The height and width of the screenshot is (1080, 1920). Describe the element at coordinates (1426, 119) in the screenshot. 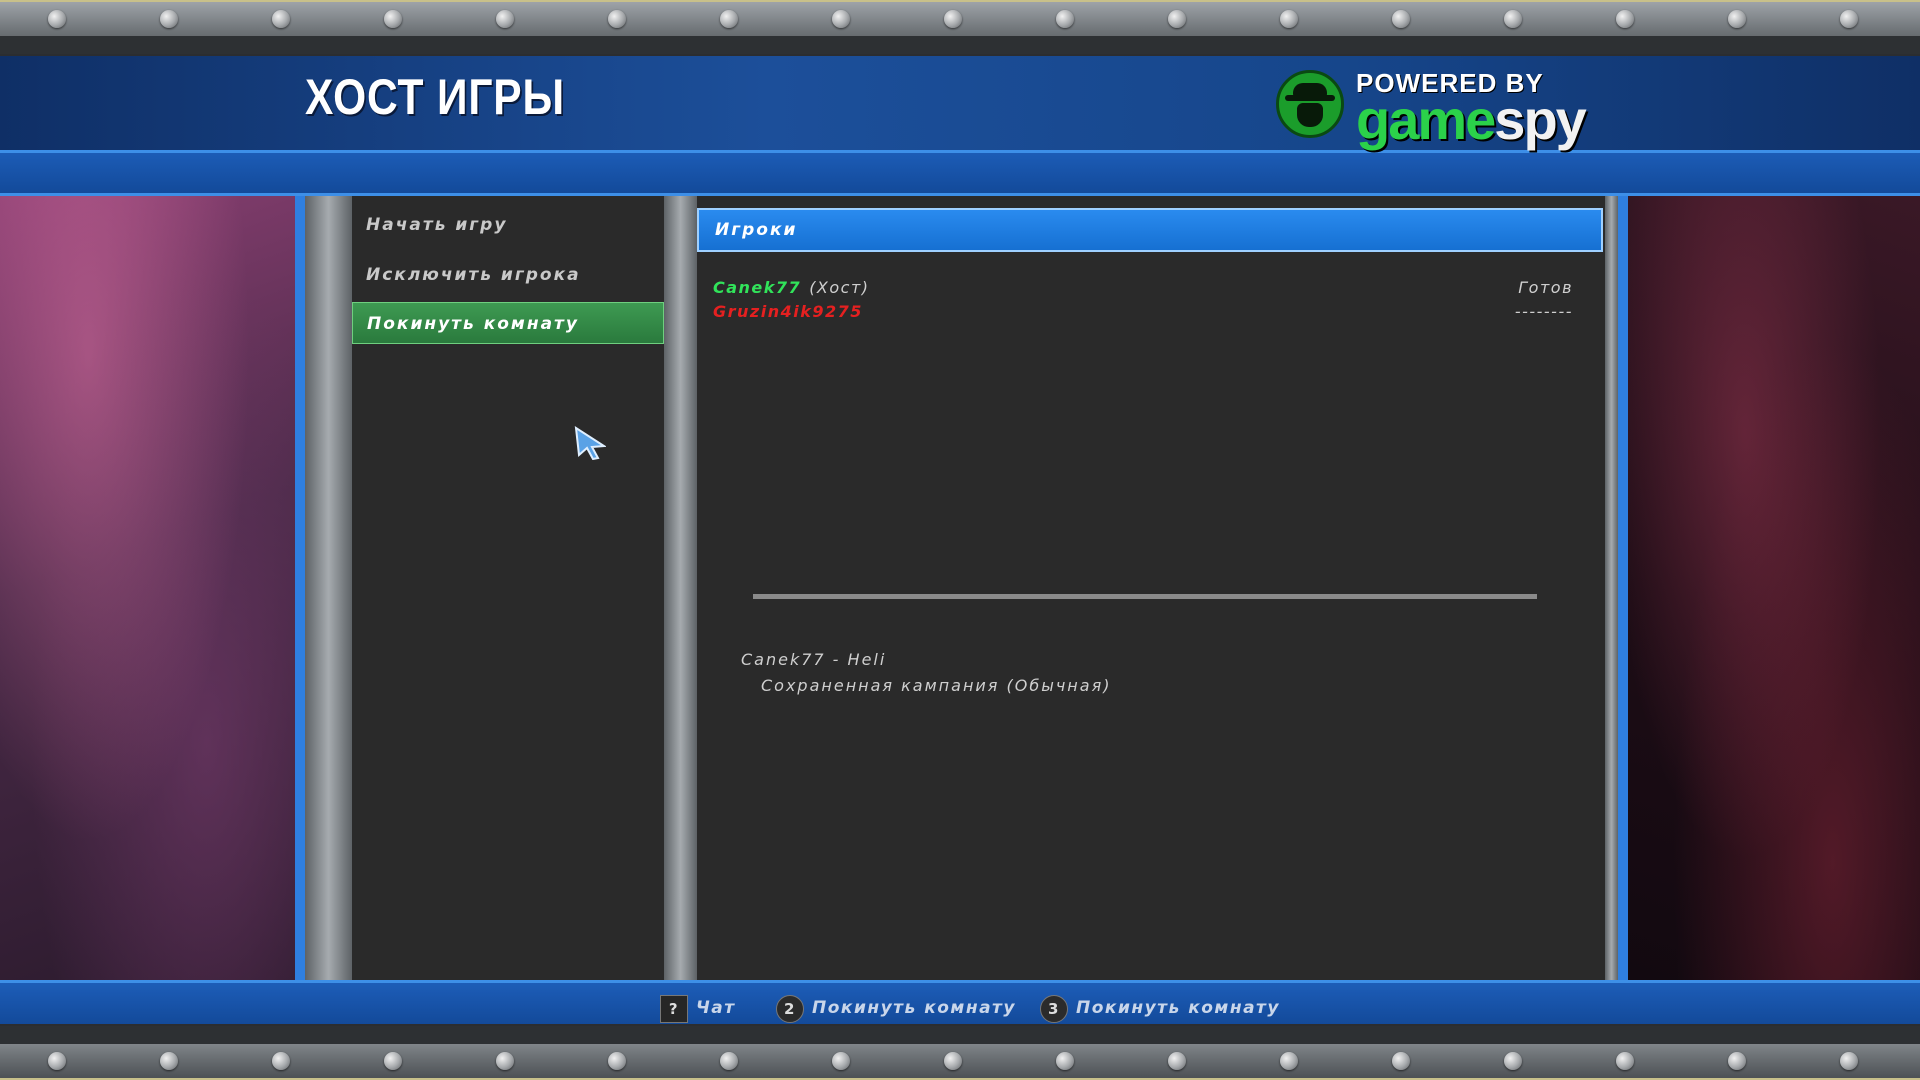

I see `brand-game: game` at that location.